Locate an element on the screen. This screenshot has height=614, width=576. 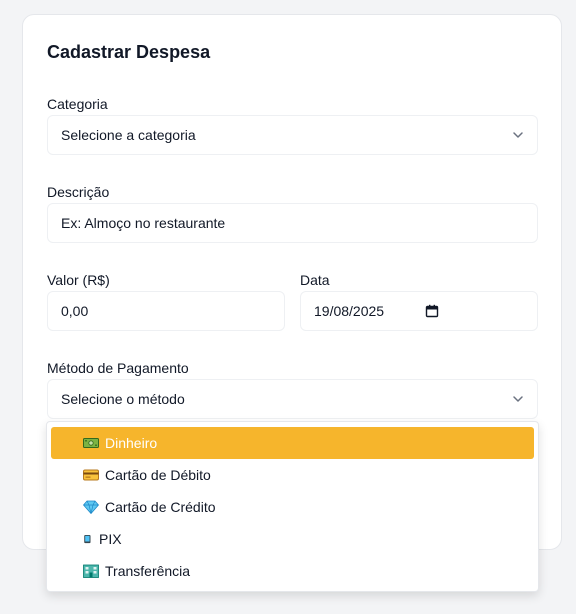
banknote-icon is located at coordinates (91, 443).